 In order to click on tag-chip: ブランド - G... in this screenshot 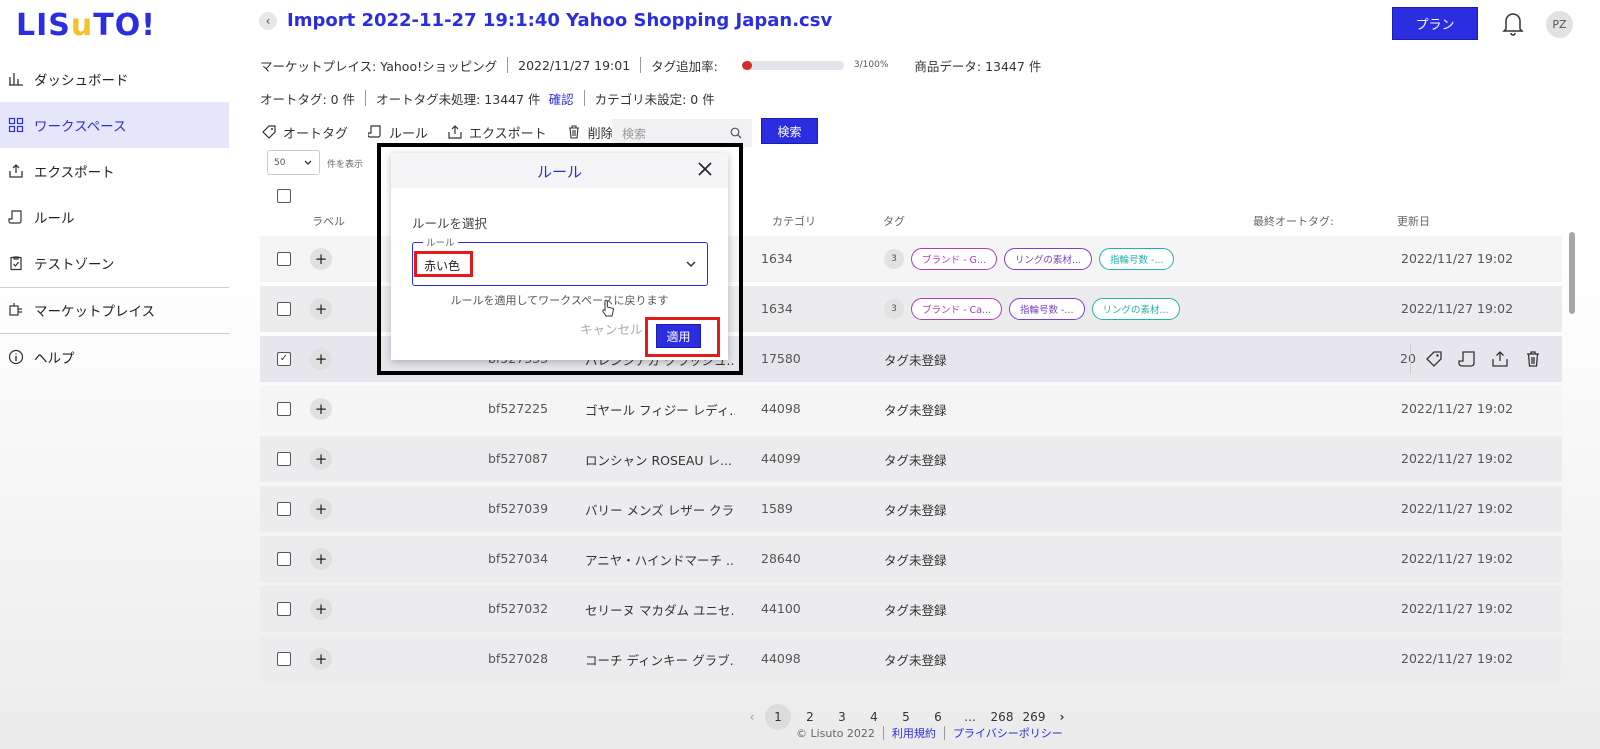, I will do `click(954, 259)`.